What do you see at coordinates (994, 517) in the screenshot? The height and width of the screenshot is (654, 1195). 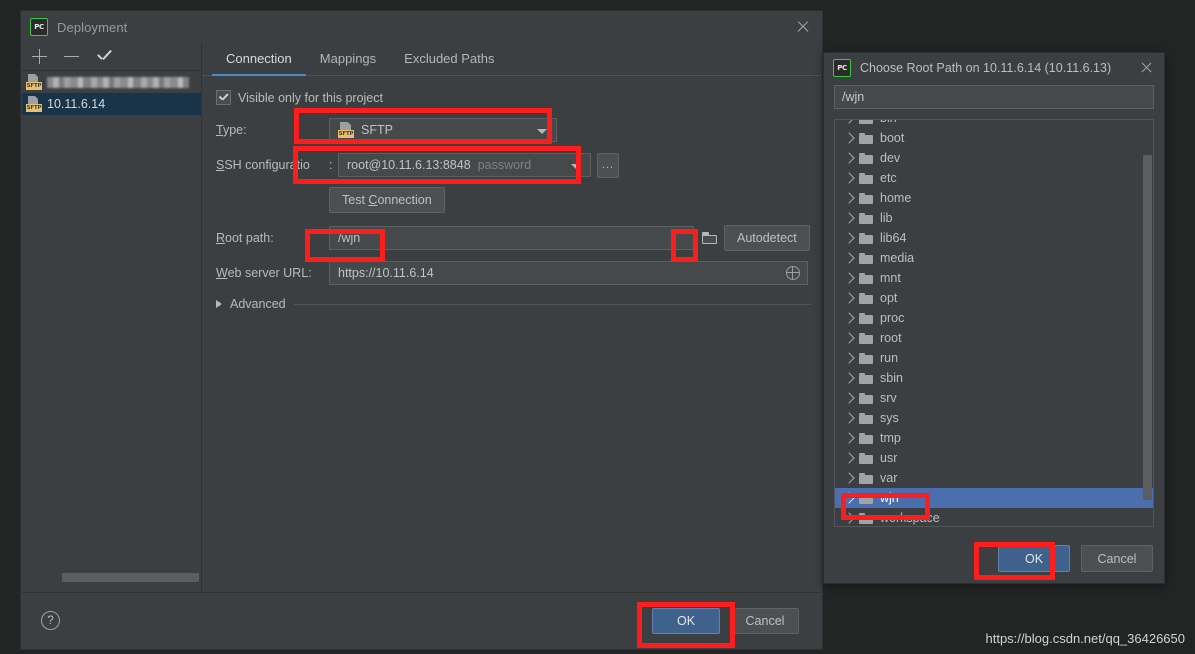 I see `tree-item: workspace` at bounding box center [994, 517].